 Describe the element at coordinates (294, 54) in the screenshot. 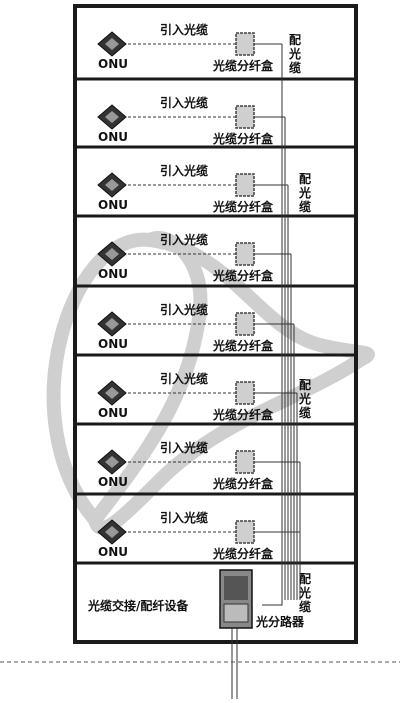

I see `distribution-cable-label-1: 配光缆` at that location.